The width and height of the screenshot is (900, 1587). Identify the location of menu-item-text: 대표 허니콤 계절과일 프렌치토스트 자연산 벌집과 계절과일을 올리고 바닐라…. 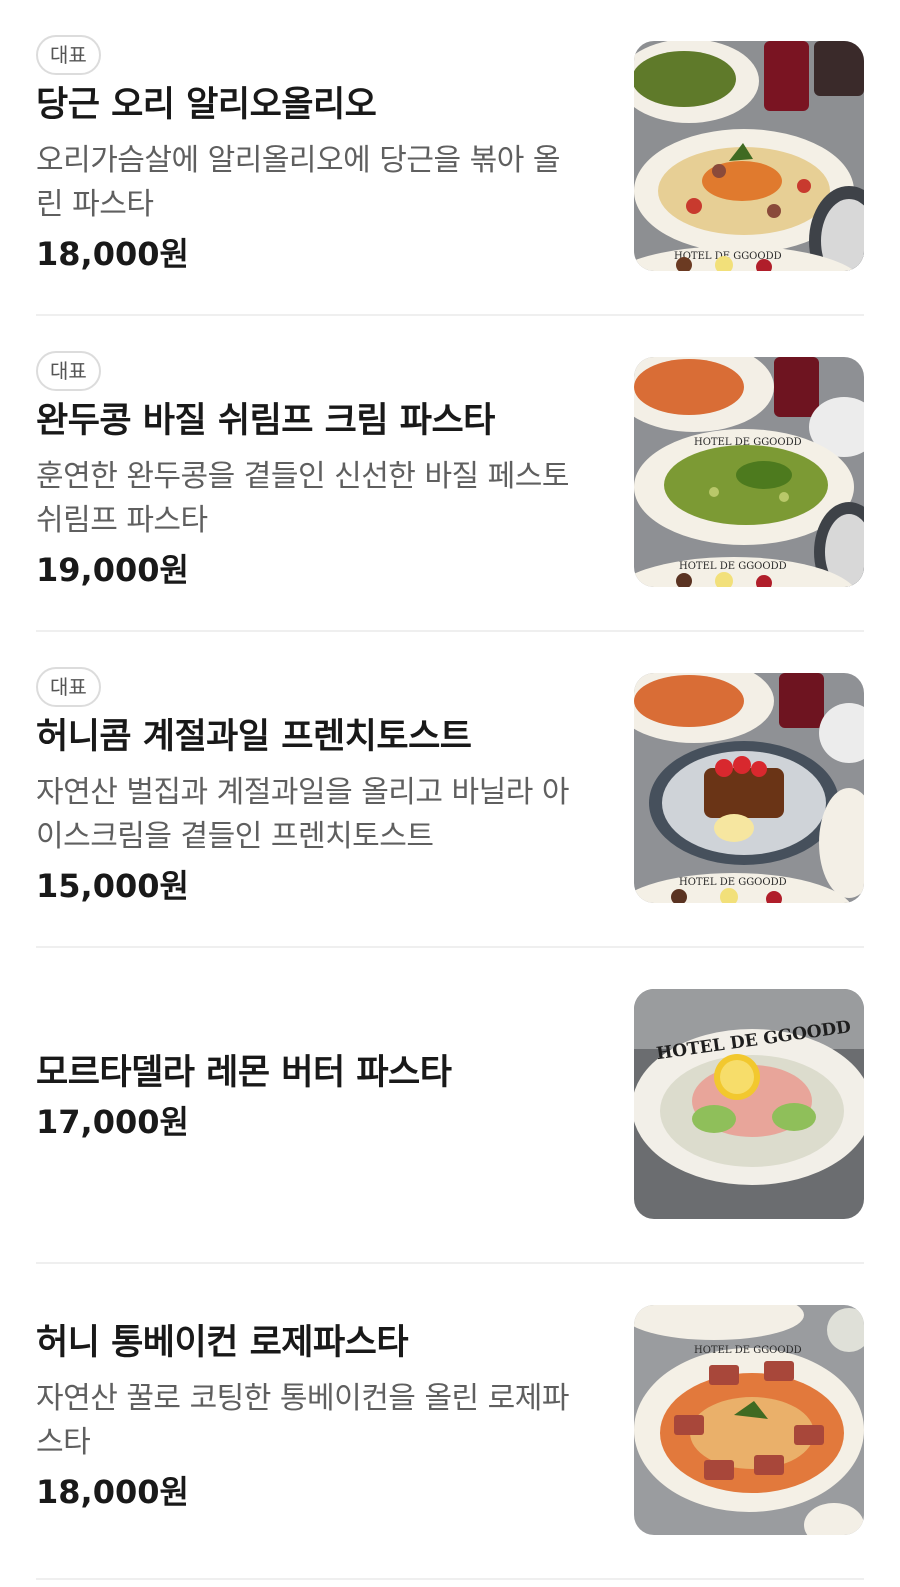
(316, 789).